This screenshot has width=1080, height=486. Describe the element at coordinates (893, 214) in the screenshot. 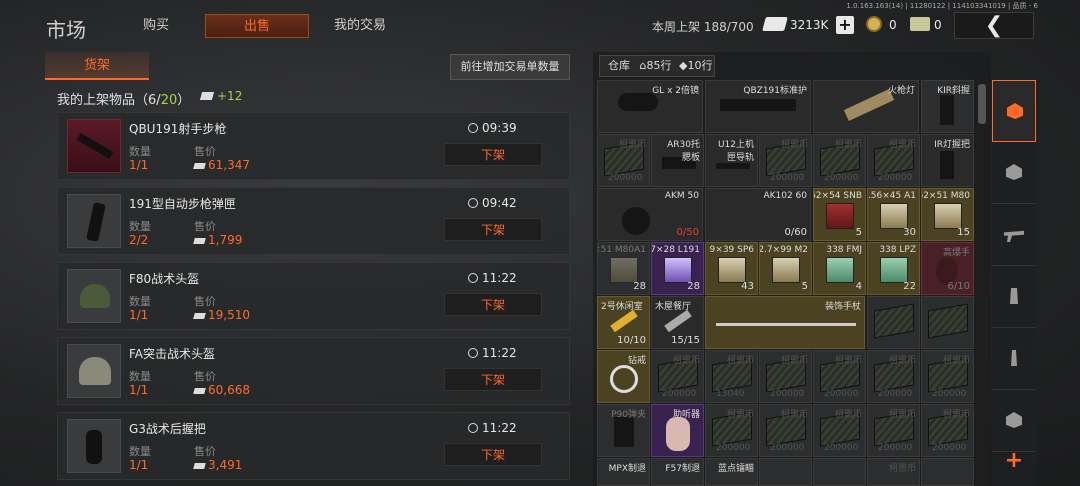

I see `item-cell: 5.56×45 A1 30` at that location.